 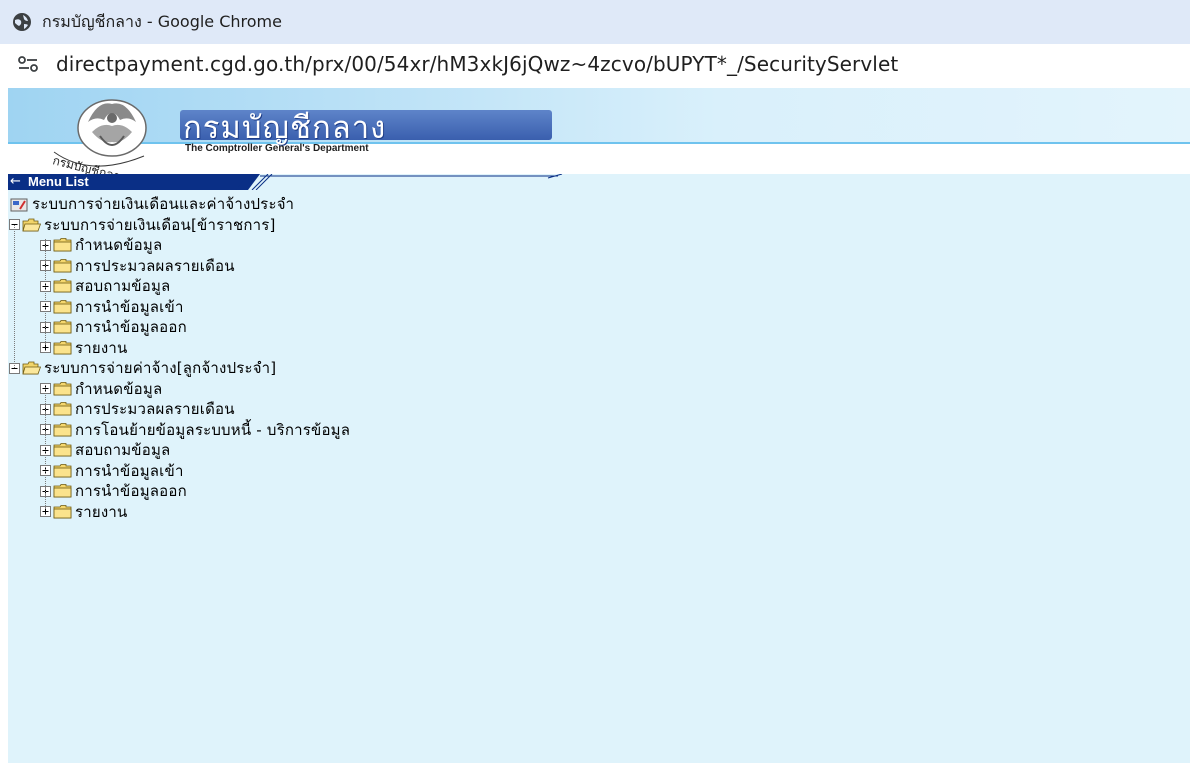 What do you see at coordinates (14, 296) in the screenshot?
I see `tree-root-connector` at bounding box center [14, 296].